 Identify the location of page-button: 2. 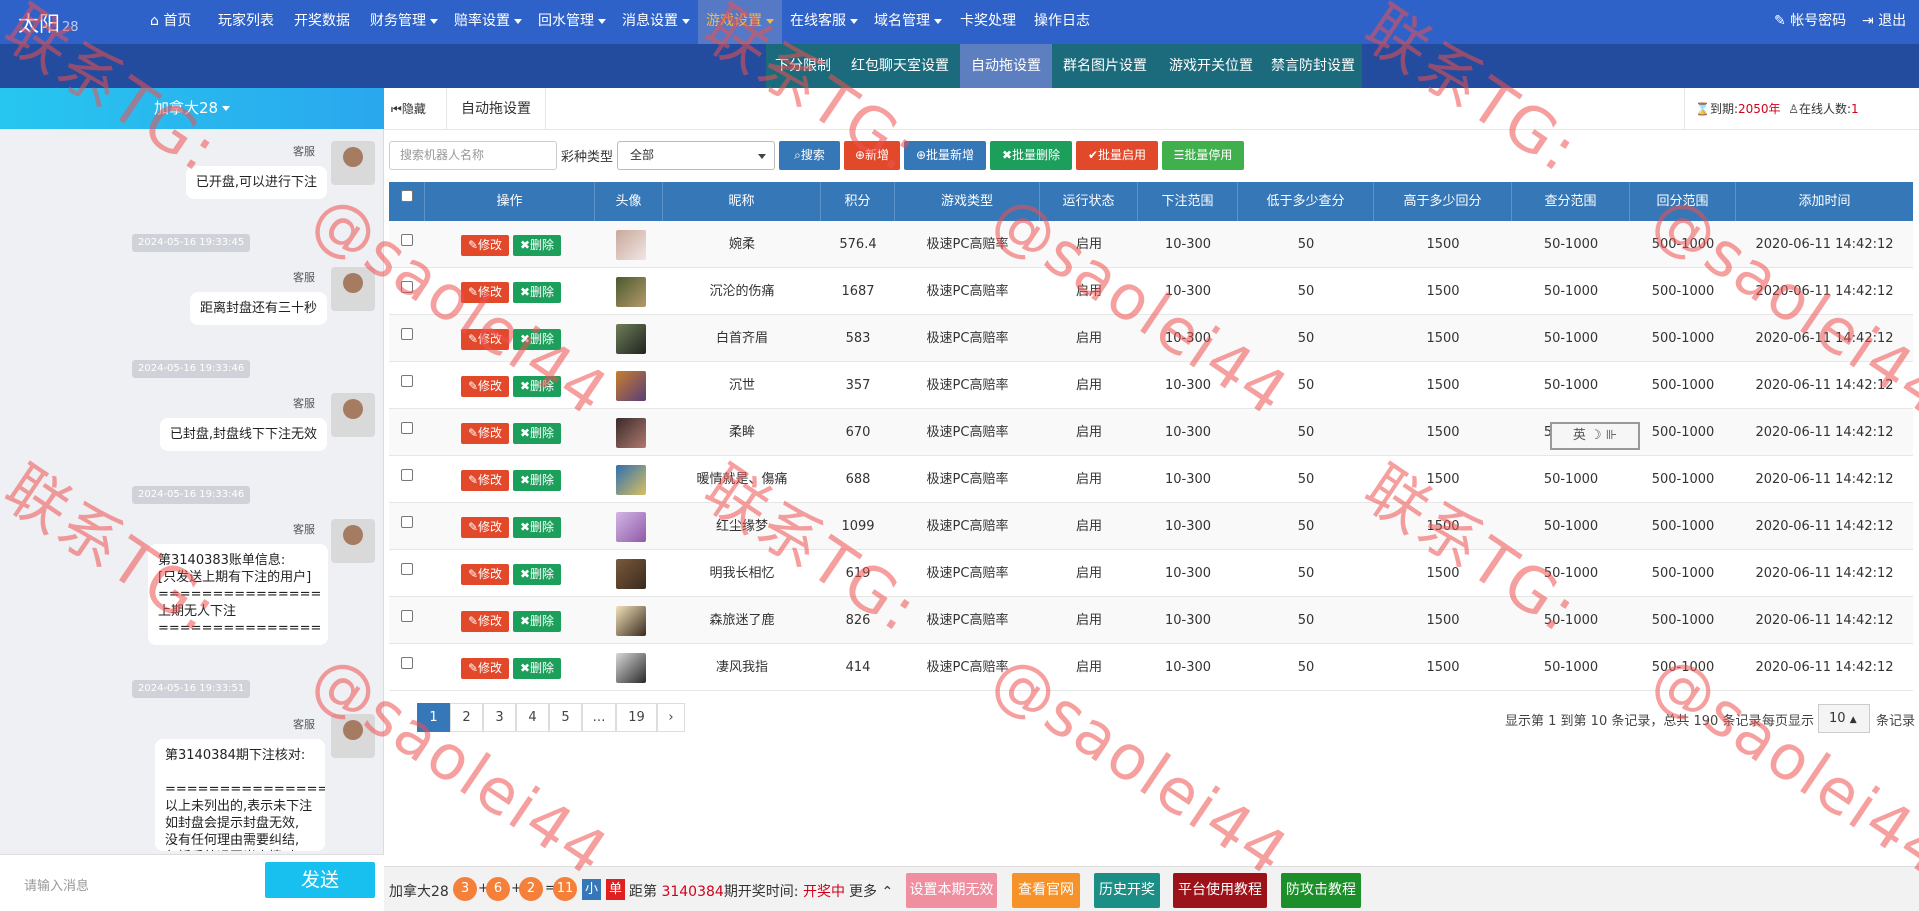
(466, 717).